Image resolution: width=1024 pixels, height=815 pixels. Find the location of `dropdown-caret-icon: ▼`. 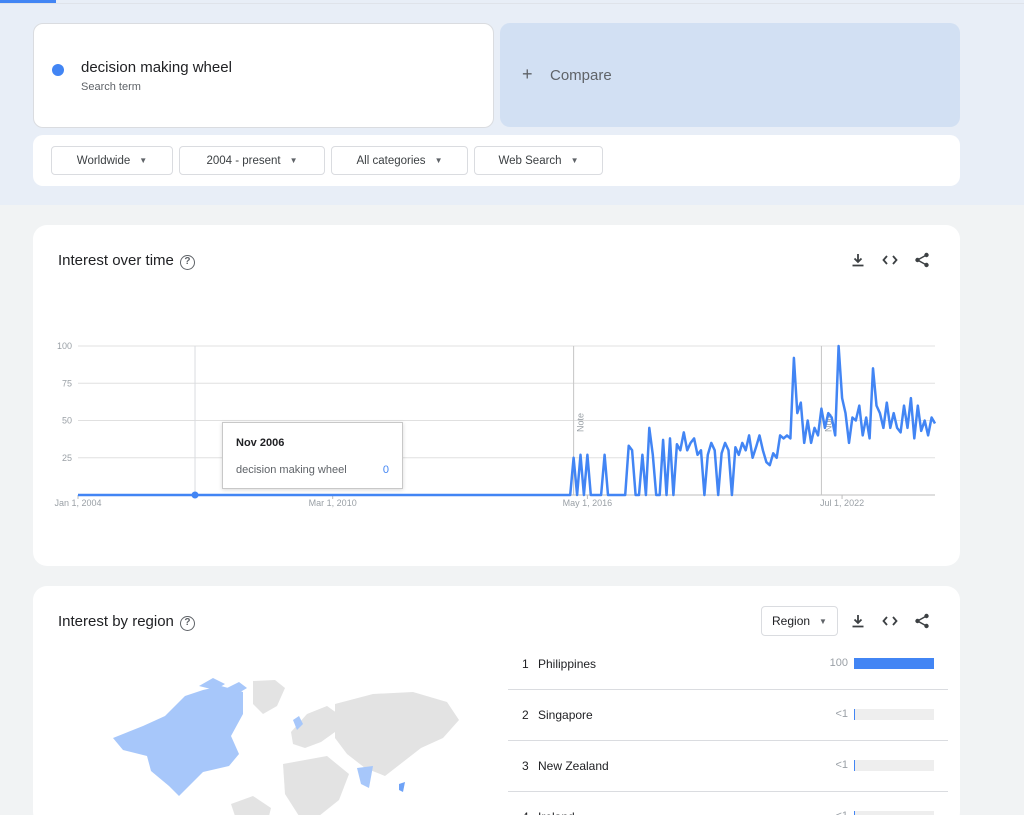

dropdown-caret-icon: ▼ is located at coordinates (823, 621).